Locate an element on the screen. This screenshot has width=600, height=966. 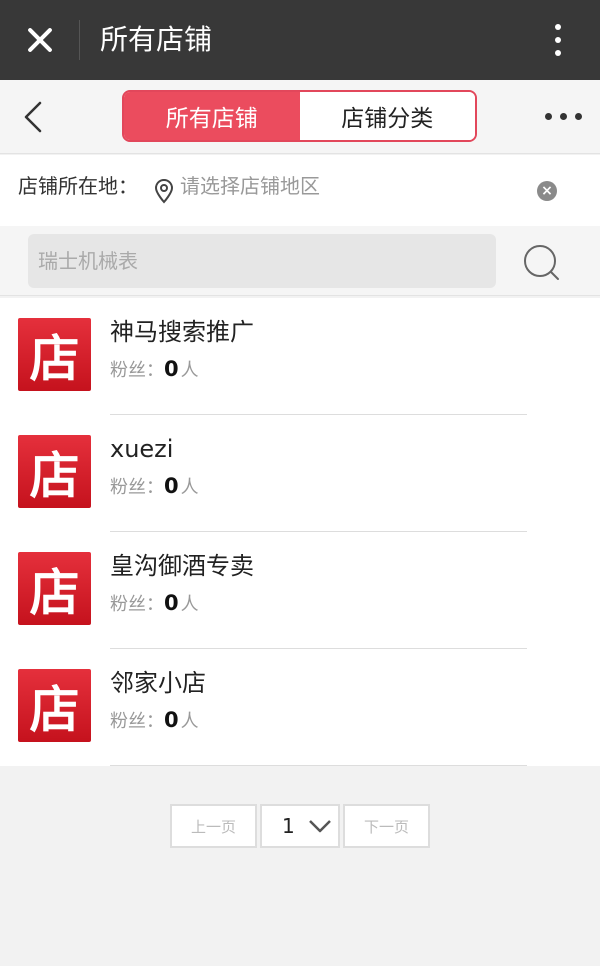
back-arrow-icon is located at coordinates (34, 117).